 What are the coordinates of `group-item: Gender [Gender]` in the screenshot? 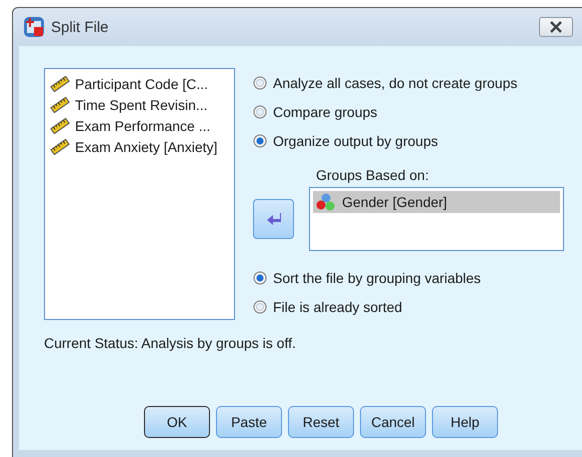 It's located at (436, 202).